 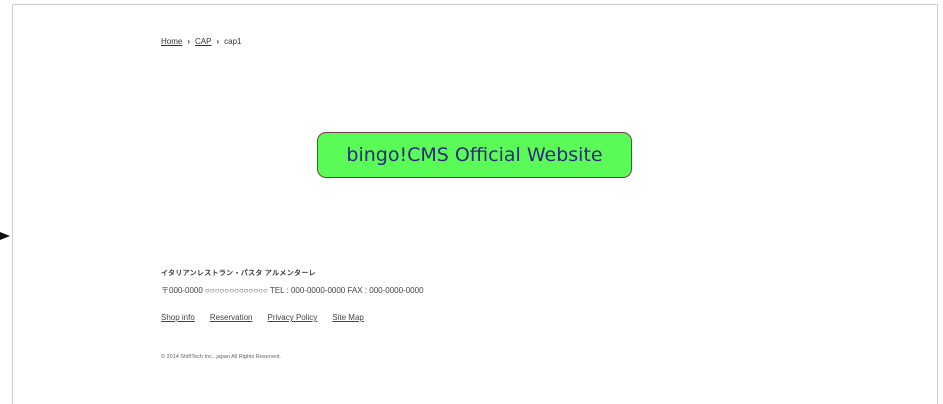 What do you see at coordinates (231, 317) in the screenshot?
I see `footer-link-reservation: Reservation` at bounding box center [231, 317].